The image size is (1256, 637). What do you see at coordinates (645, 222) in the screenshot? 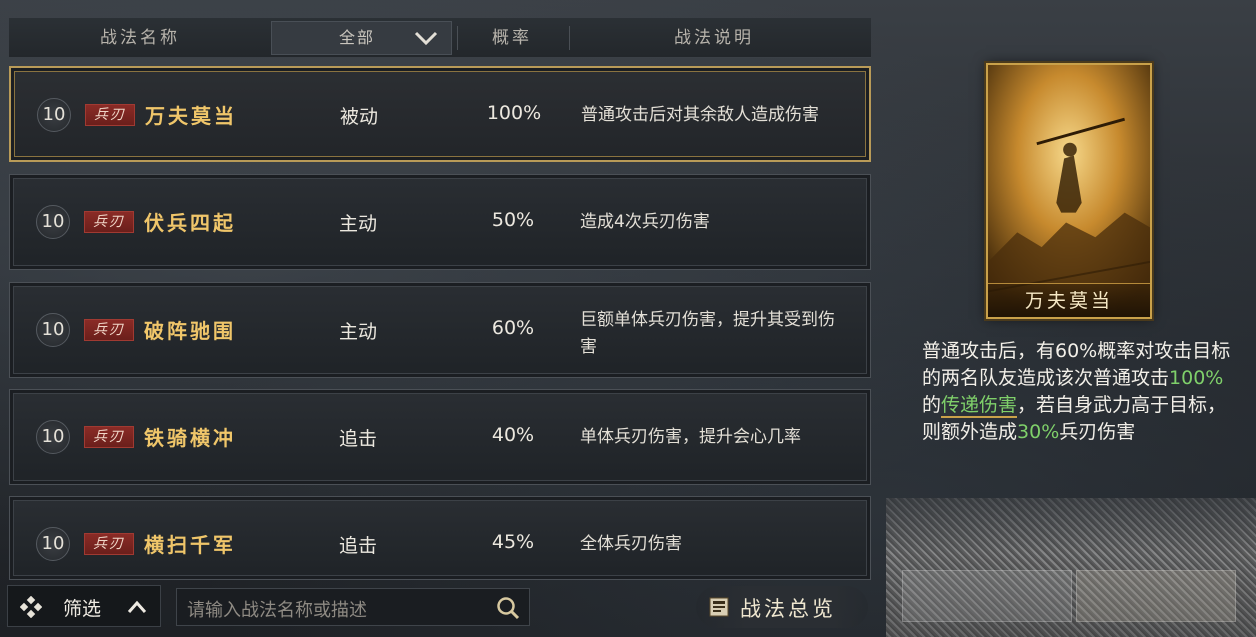
I see `skill-desc: 造成4次兵刃伤害` at bounding box center [645, 222].